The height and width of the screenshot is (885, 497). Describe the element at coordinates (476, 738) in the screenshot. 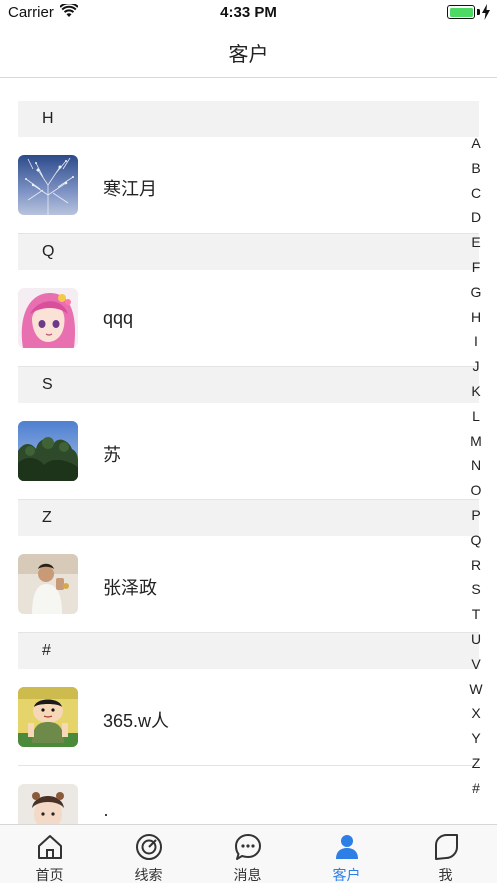

I see `index-letter: Y` at that location.